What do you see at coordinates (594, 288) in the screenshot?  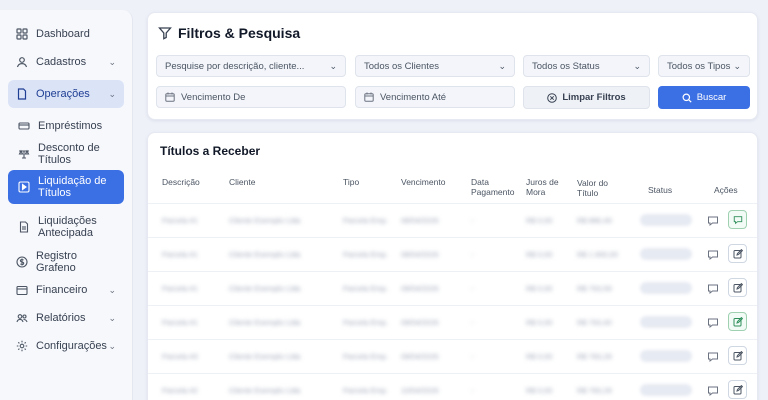 I see `cell-valor: R$ 763,59` at bounding box center [594, 288].